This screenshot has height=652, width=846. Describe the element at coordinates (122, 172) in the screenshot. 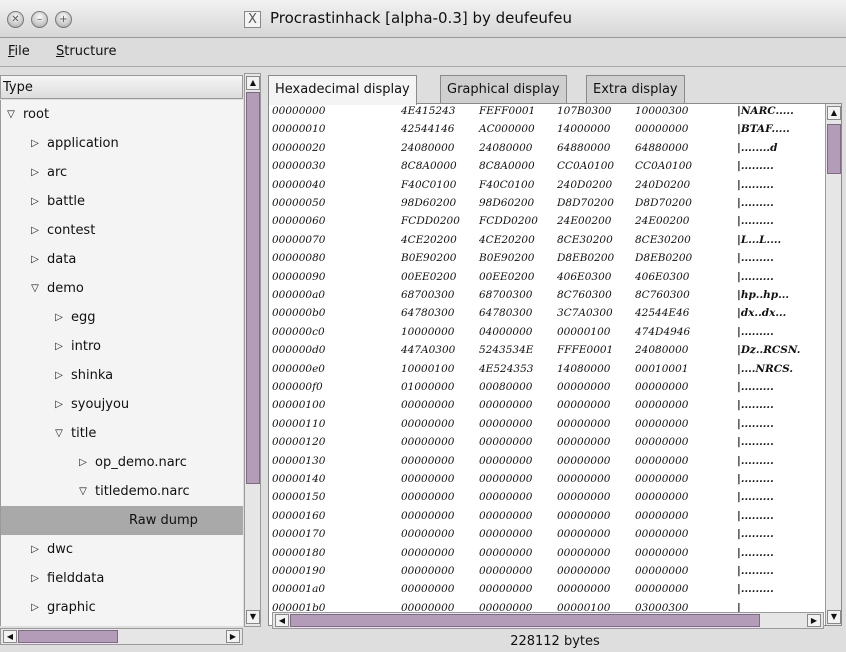

I see `tree-item: ▷ arc` at that location.